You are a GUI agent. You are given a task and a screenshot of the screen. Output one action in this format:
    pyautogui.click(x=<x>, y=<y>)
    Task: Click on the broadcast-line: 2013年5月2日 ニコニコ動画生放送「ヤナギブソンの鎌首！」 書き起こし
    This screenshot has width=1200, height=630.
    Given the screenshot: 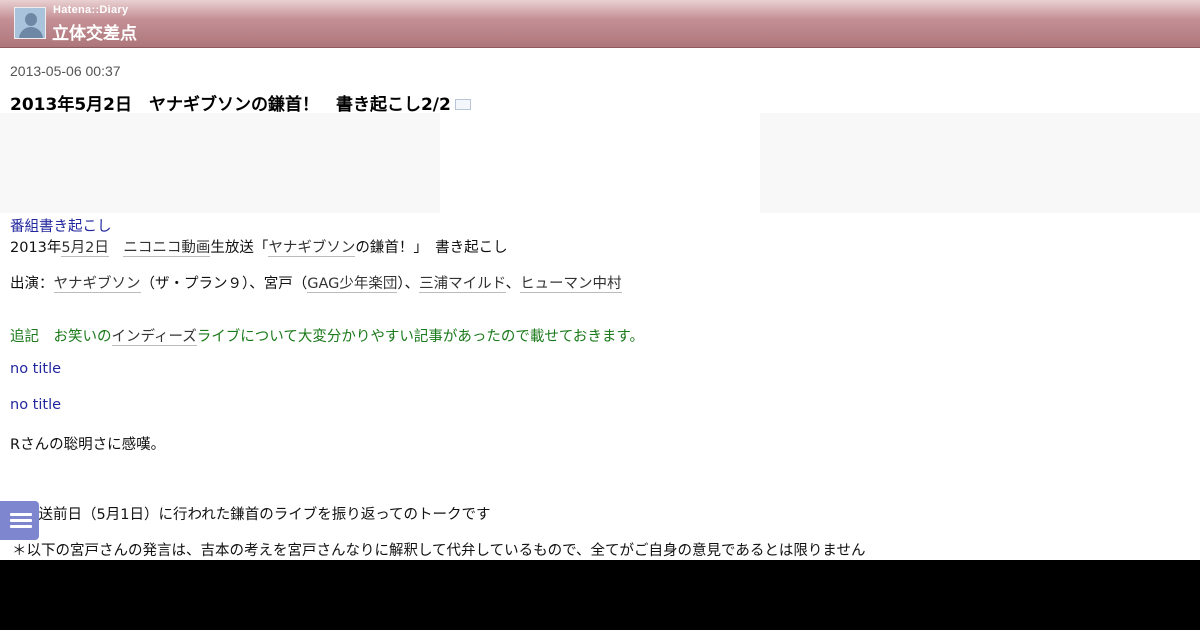 What is the action you would take?
    pyautogui.click(x=259, y=246)
    